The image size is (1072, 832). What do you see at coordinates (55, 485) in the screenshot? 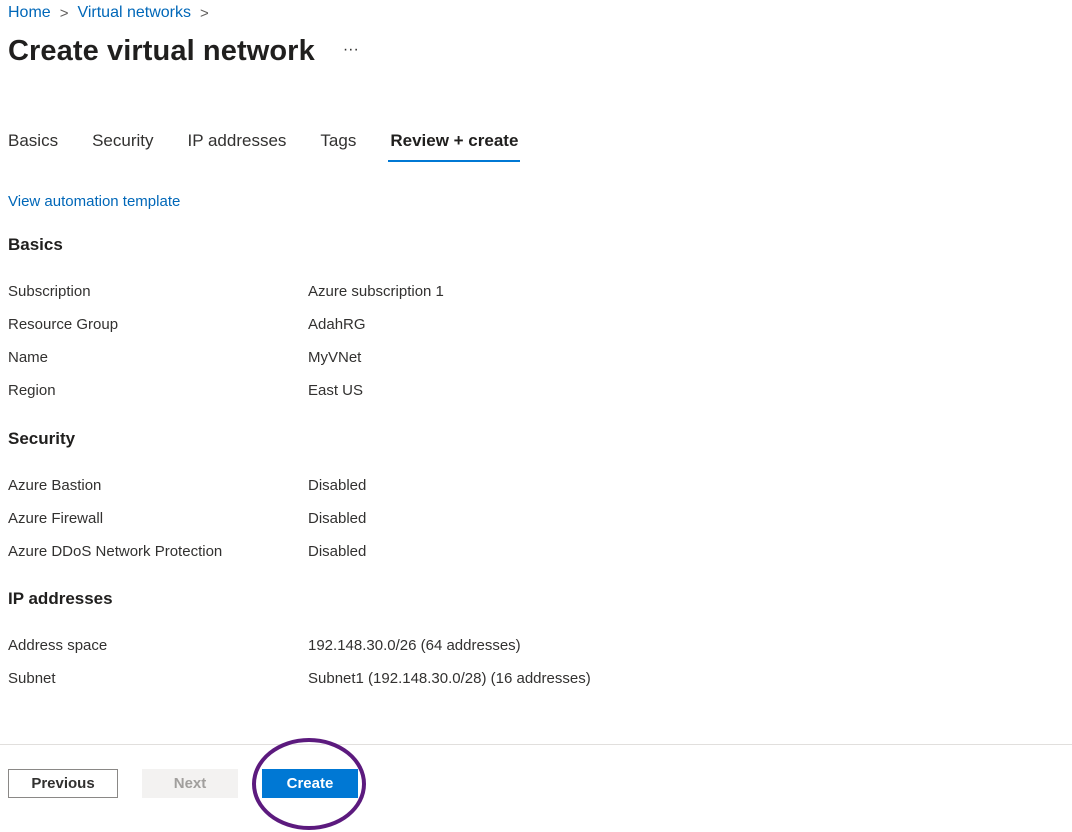
I see `row-label: Azure Bastion` at bounding box center [55, 485].